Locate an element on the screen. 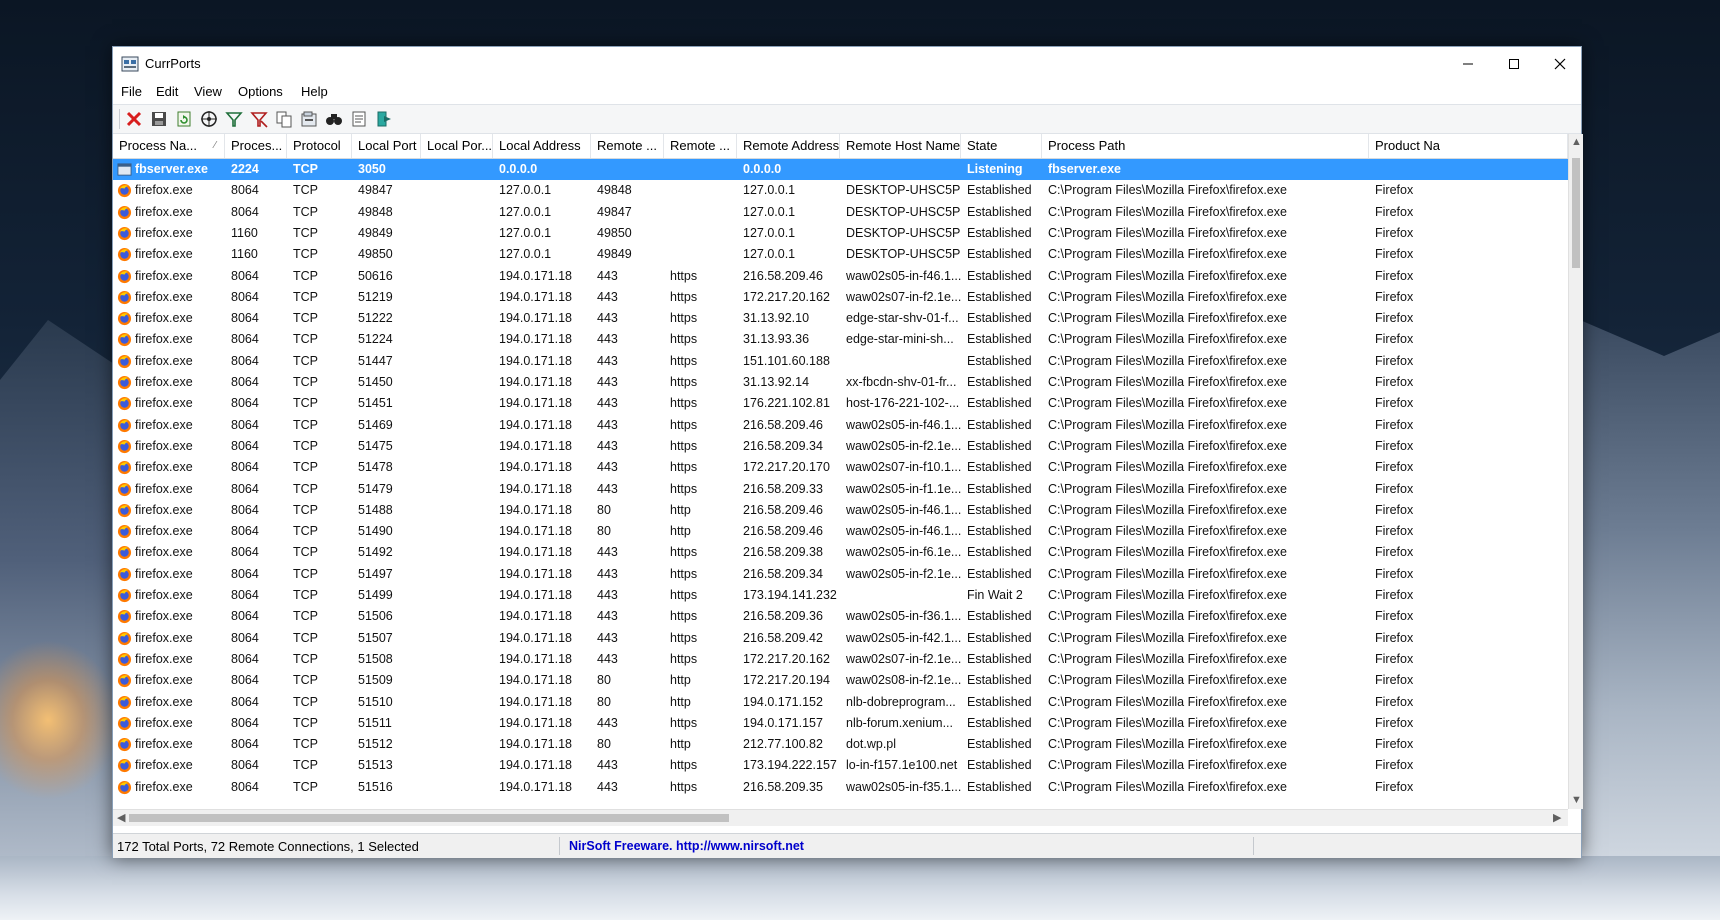 This screenshot has height=920, width=1720. maximize-icon is located at coordinates (1514, 64).